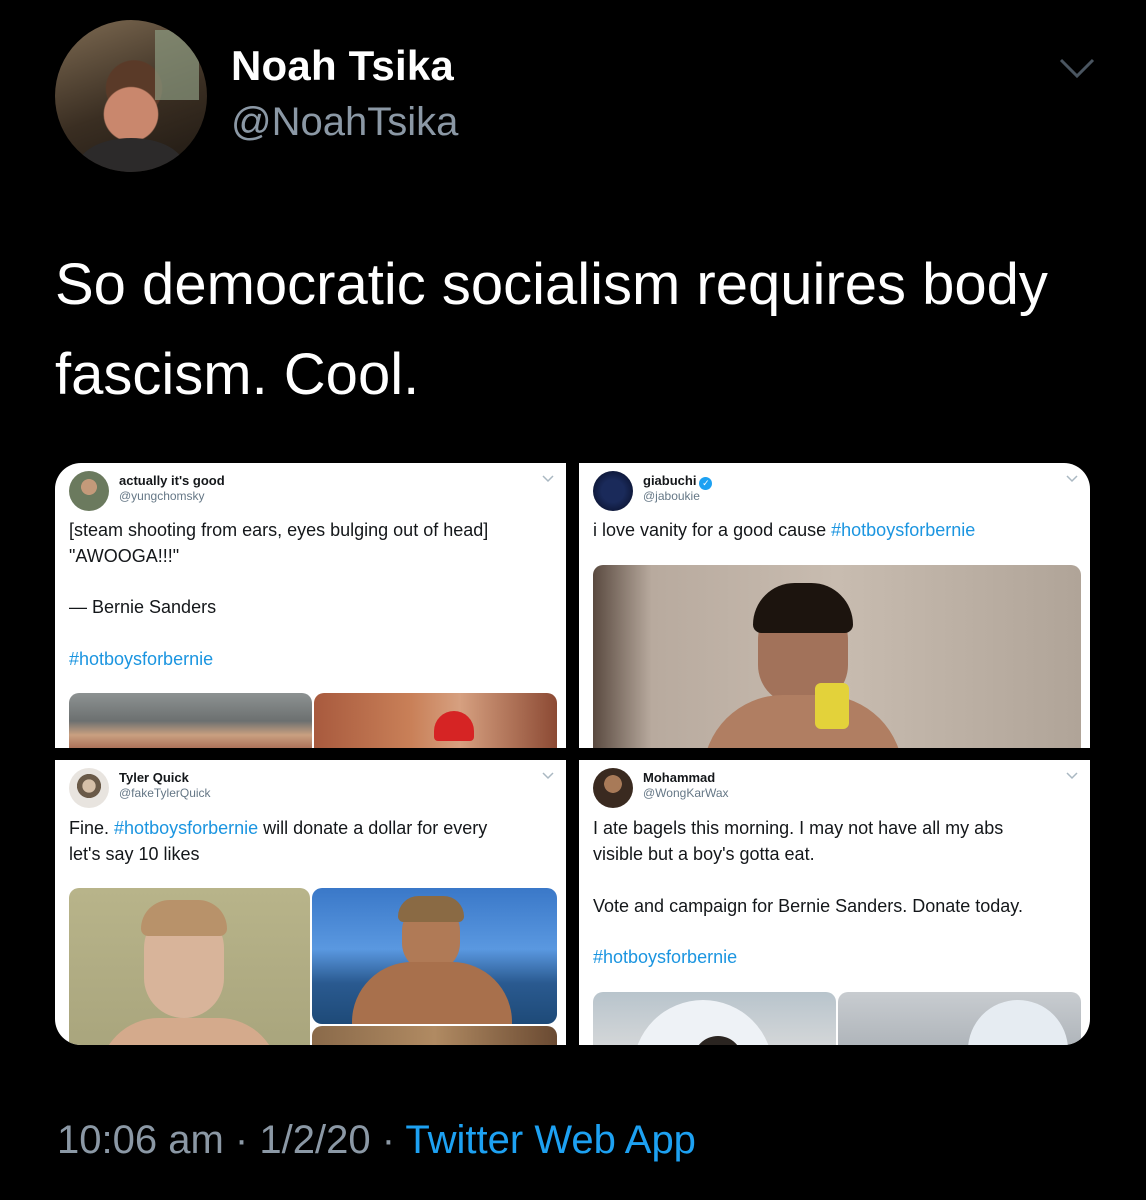 The height and width of the screenshot is (1200, 1146). I want to click on avatar-background-poster, so click(177, 65).